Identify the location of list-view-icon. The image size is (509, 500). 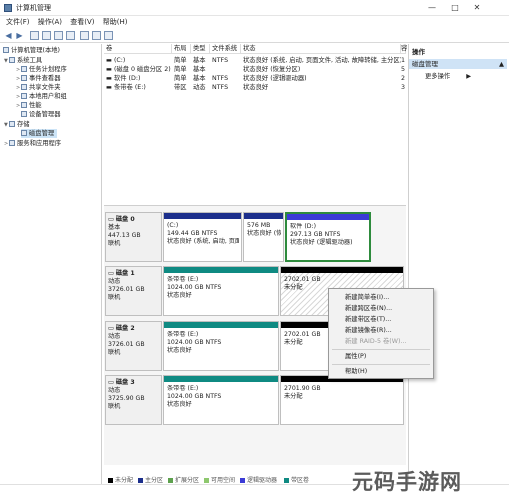
(46, 35).